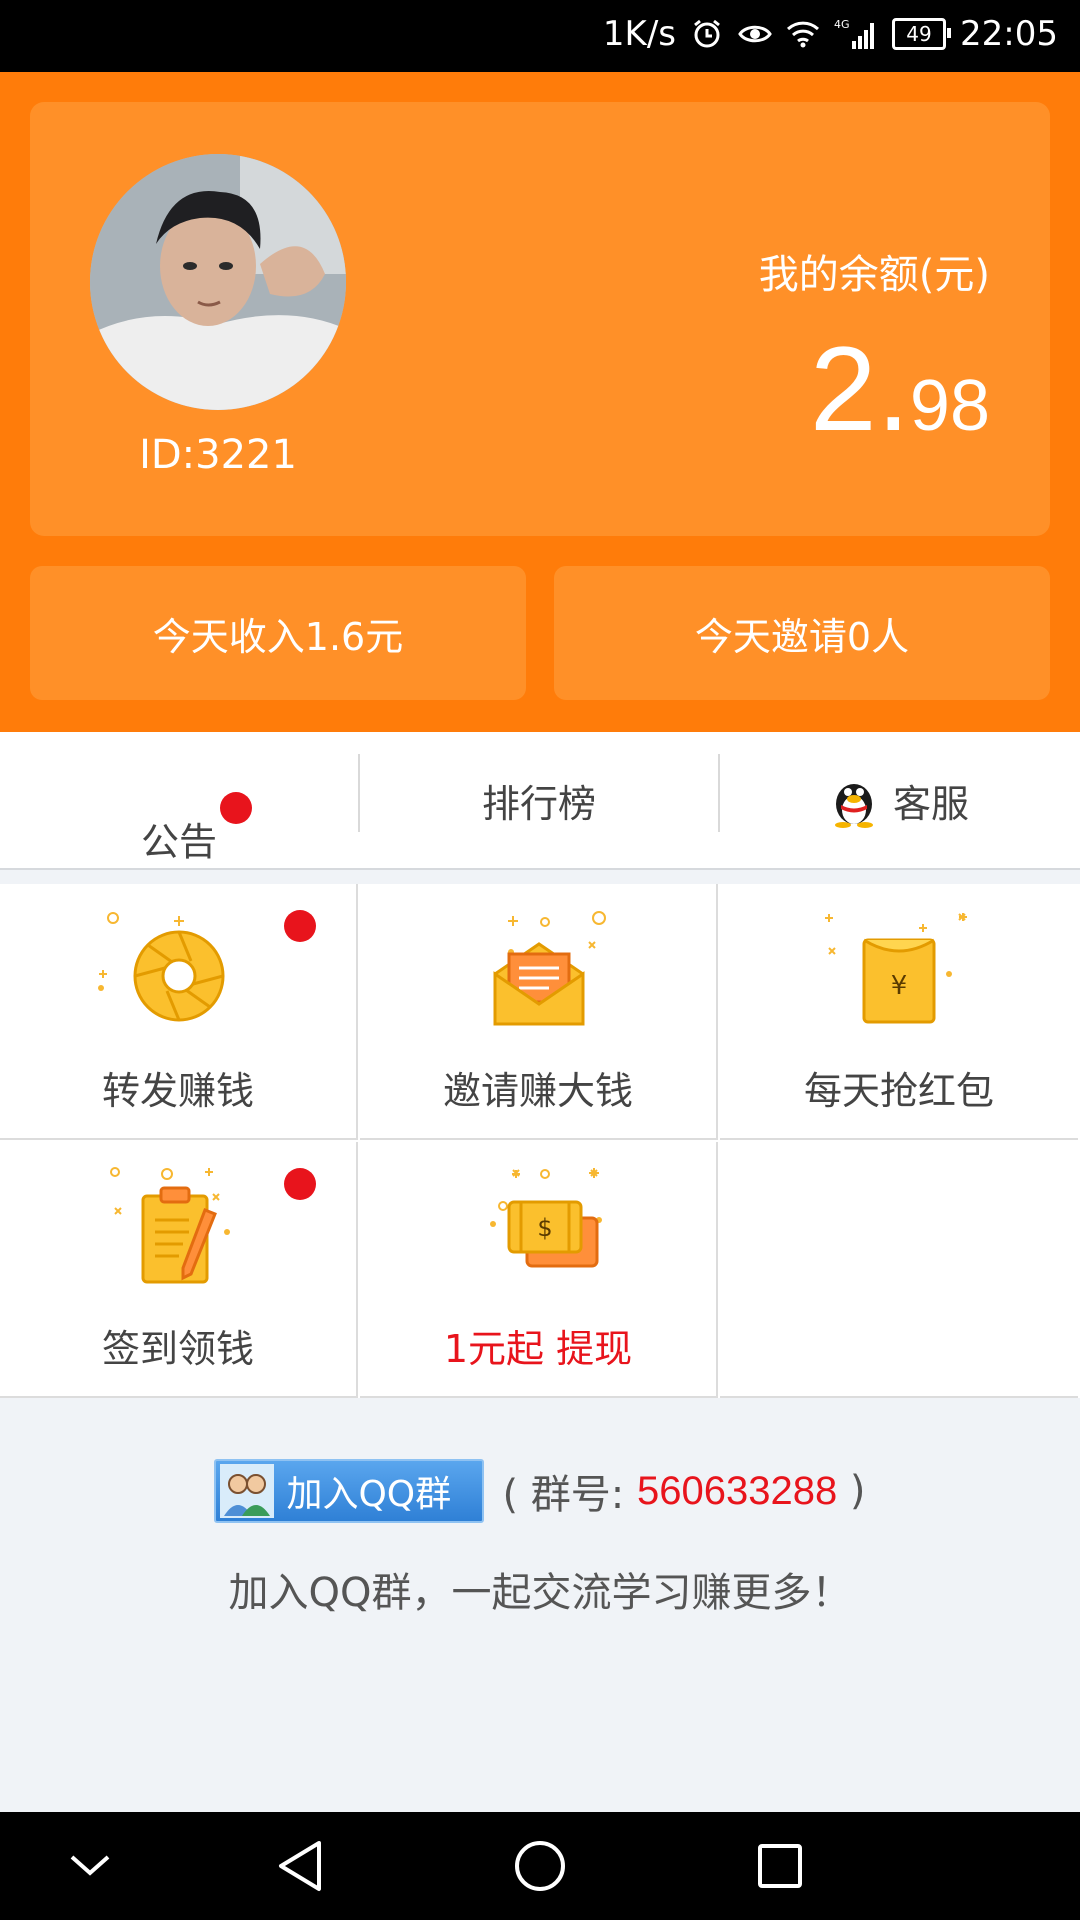  Describe the element at coordinates (898, 1091) in the screenshot. I see `grid-item-redpacket-label: 每天抢红包` at that location.